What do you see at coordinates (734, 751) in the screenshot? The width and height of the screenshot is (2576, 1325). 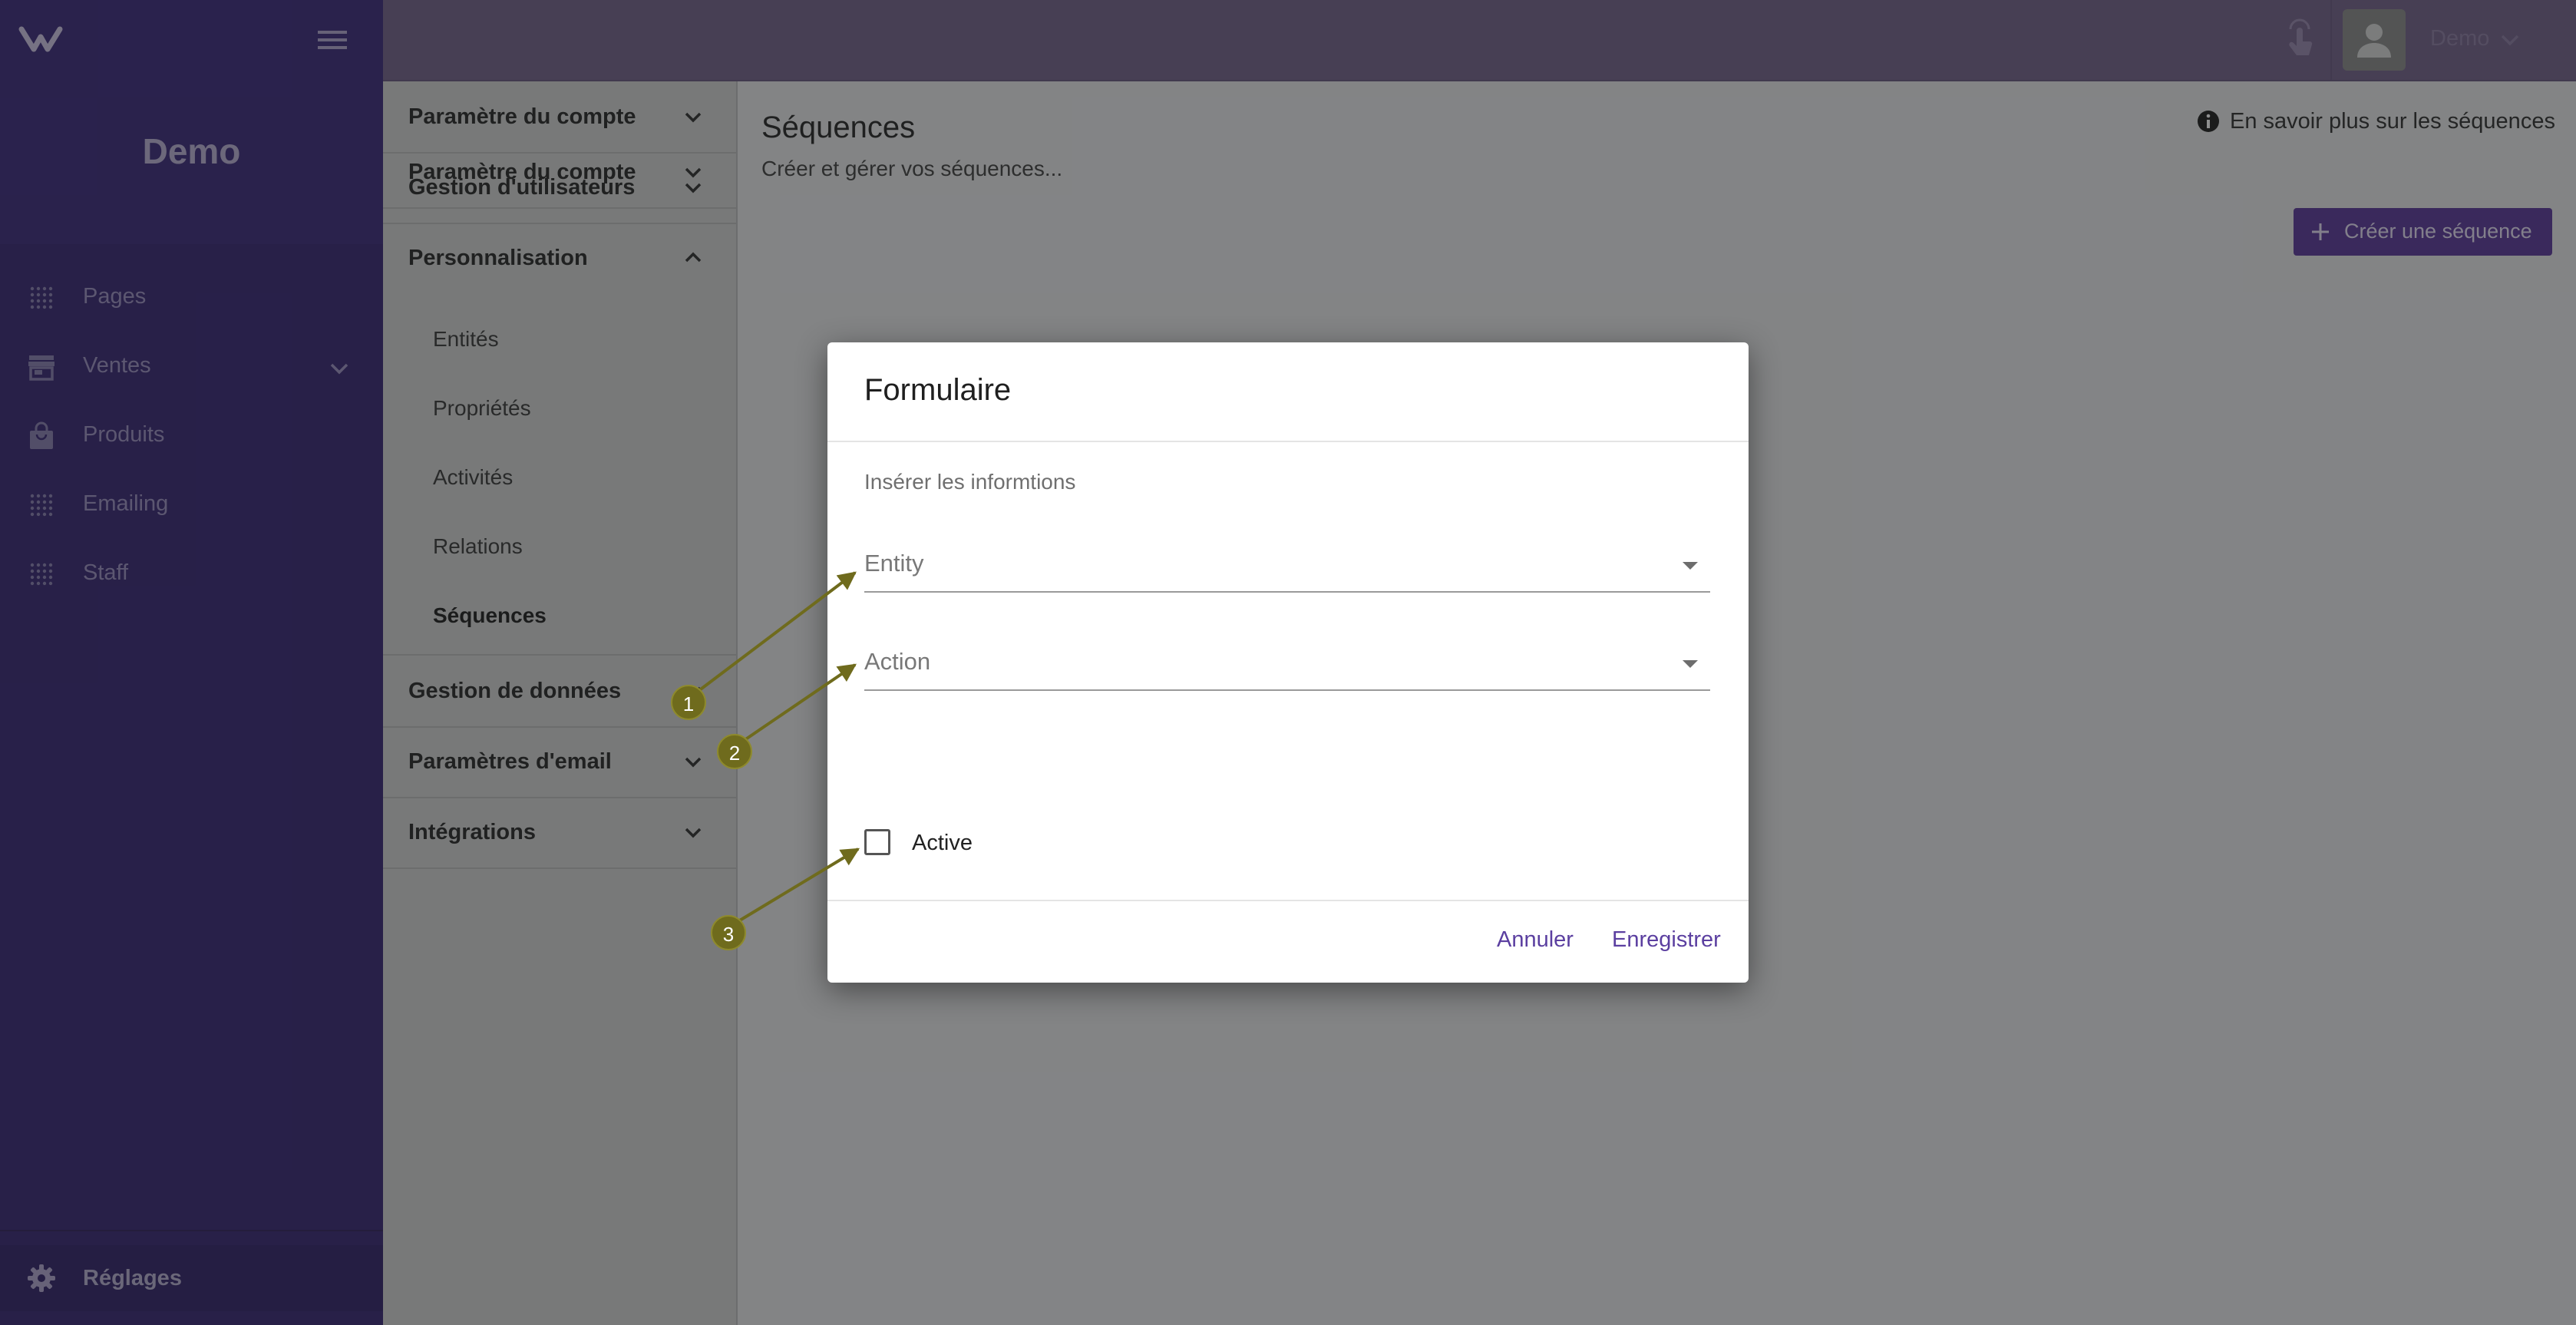 I see `annotation-badge-2: 2` at bounding box center [734, 751].